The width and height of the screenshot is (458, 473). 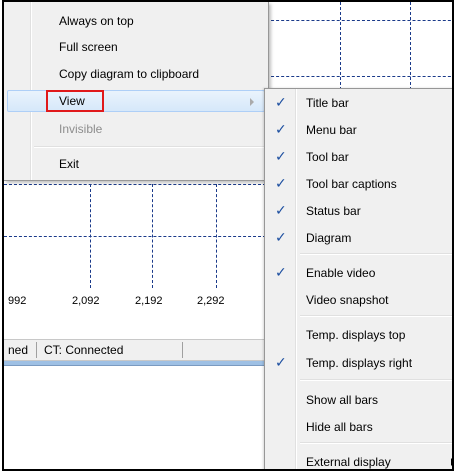 What do you see at coordinates (358, 184) in the screenshot?
I see `submenu-item-tool-bar-captions: ✓ Tool bar captions` at bounding box center [358, 184].